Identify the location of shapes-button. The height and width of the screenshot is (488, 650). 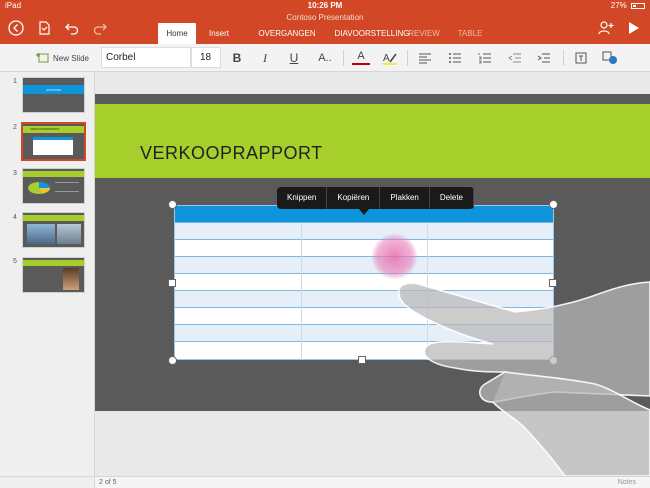
(610, 58).